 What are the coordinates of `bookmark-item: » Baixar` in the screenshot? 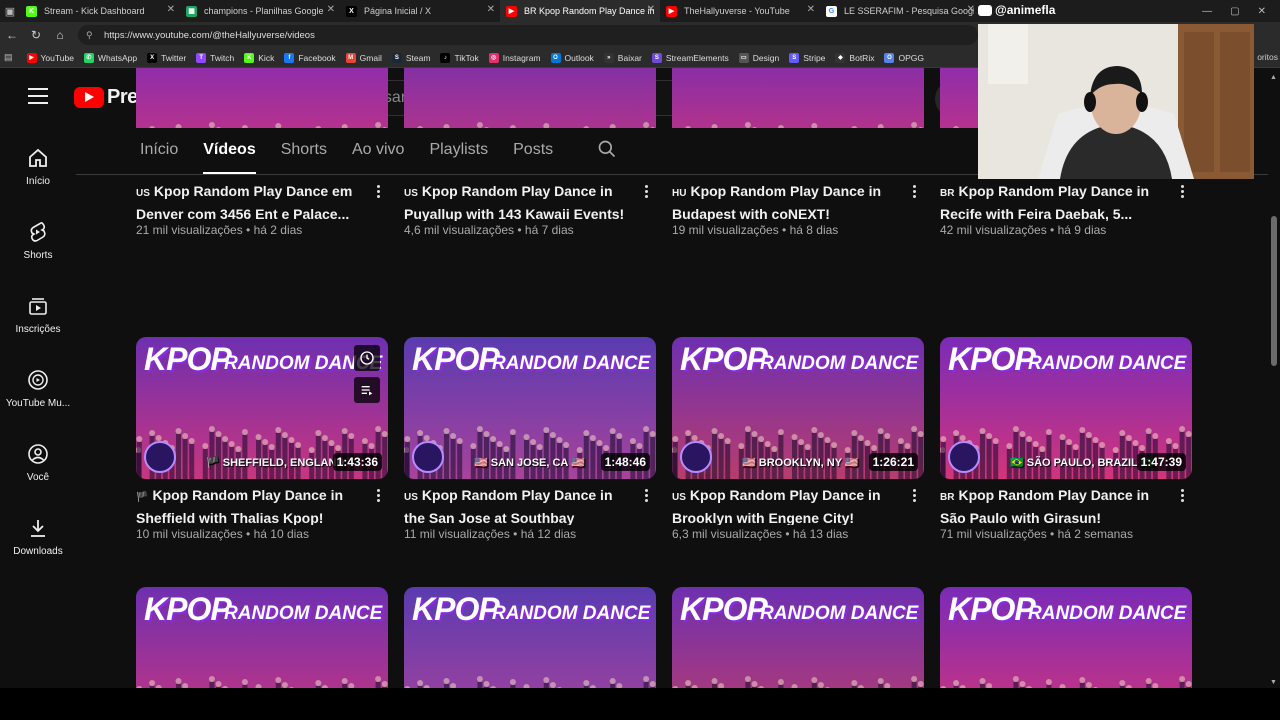 It's located at (622, 57).